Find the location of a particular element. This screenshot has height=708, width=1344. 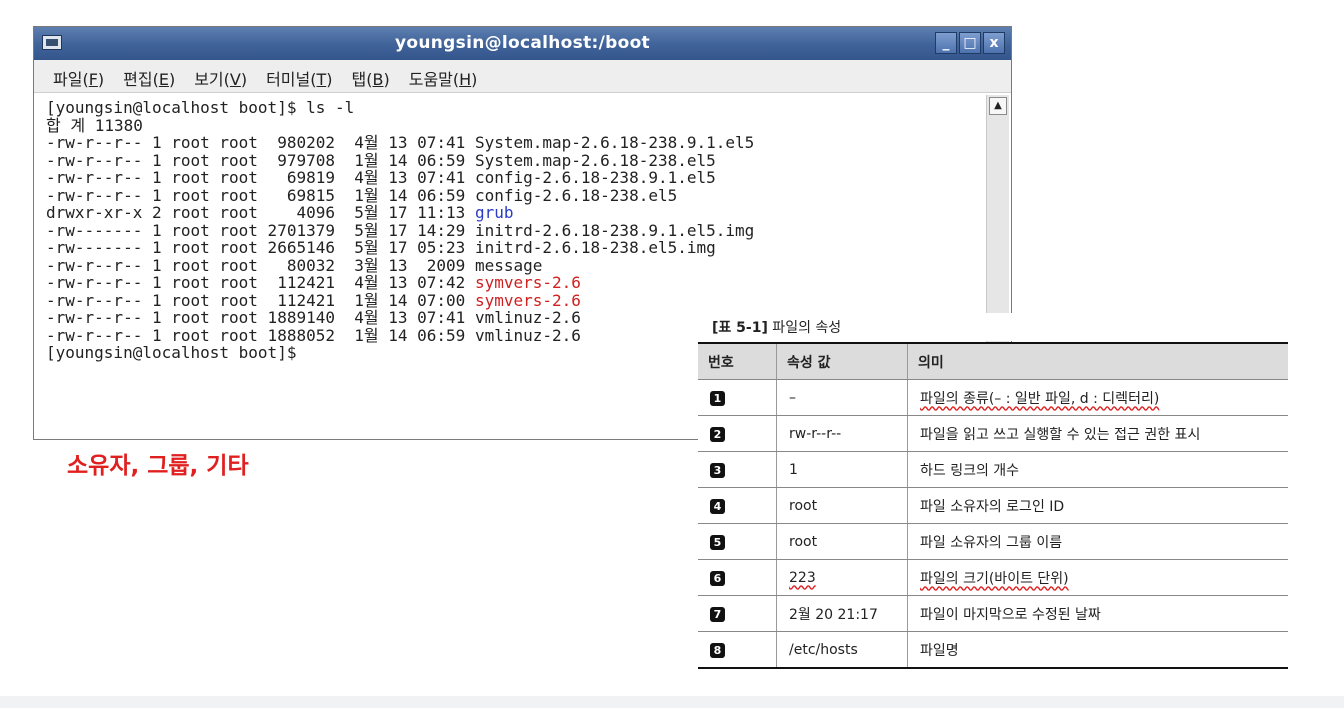

attribute-value: rw-r--r-- is located at coordinates (815, 433).